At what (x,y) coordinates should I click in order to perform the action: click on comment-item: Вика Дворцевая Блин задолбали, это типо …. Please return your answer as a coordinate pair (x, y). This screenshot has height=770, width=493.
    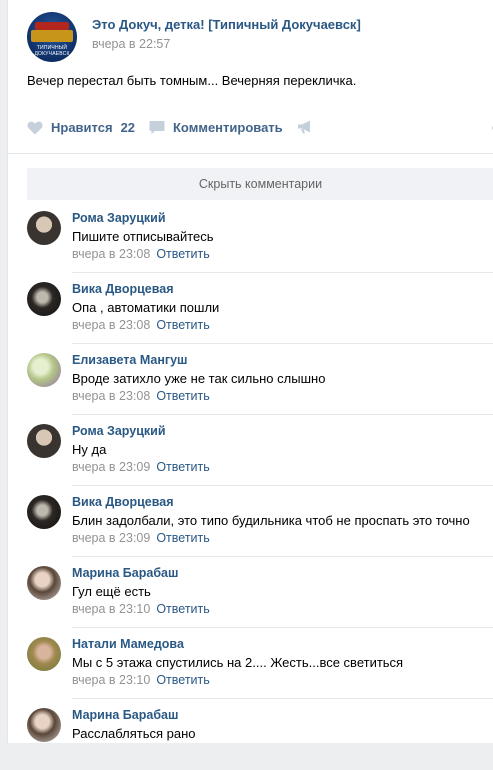
    Looking at the image, I should click on (260, 521).